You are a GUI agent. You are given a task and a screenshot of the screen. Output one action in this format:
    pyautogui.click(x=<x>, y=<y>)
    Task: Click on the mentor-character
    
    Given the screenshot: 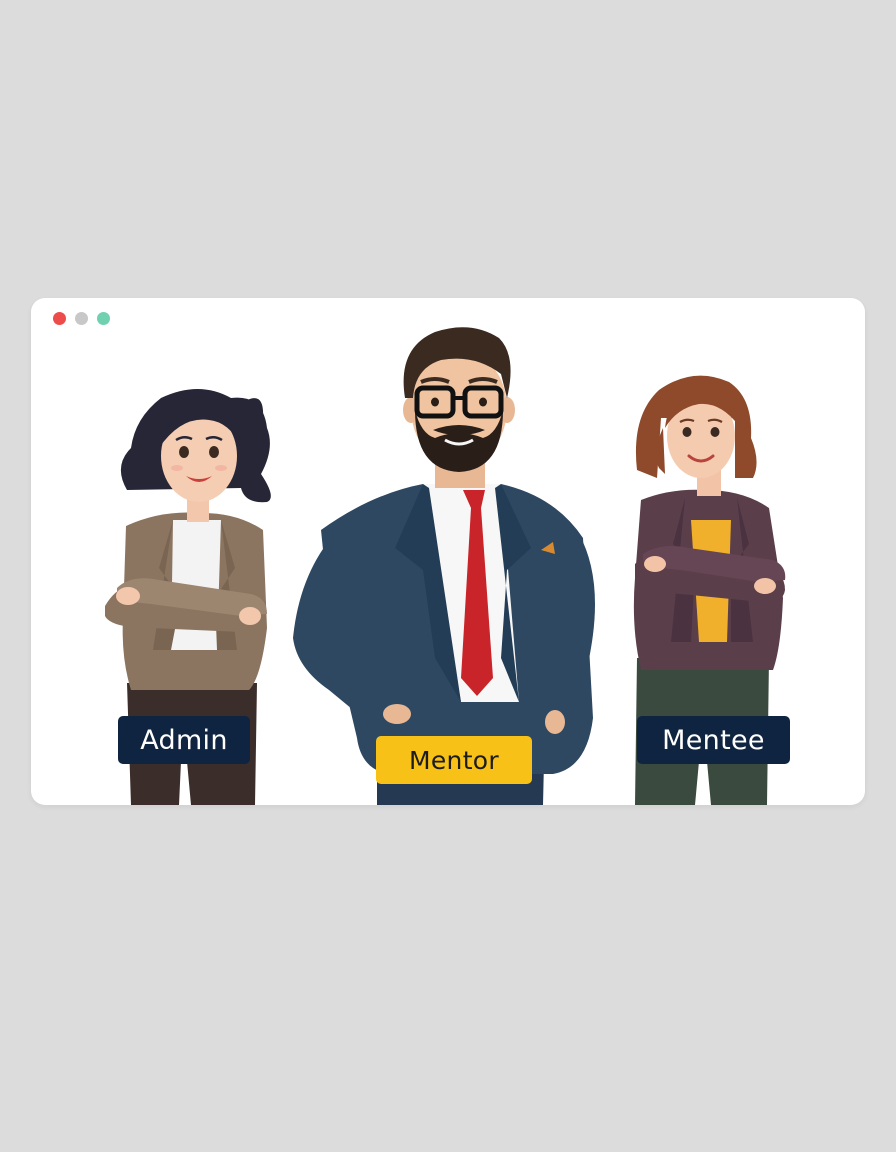 What is the action you would take?
    pyautogui.click(x=444, y=566)
    